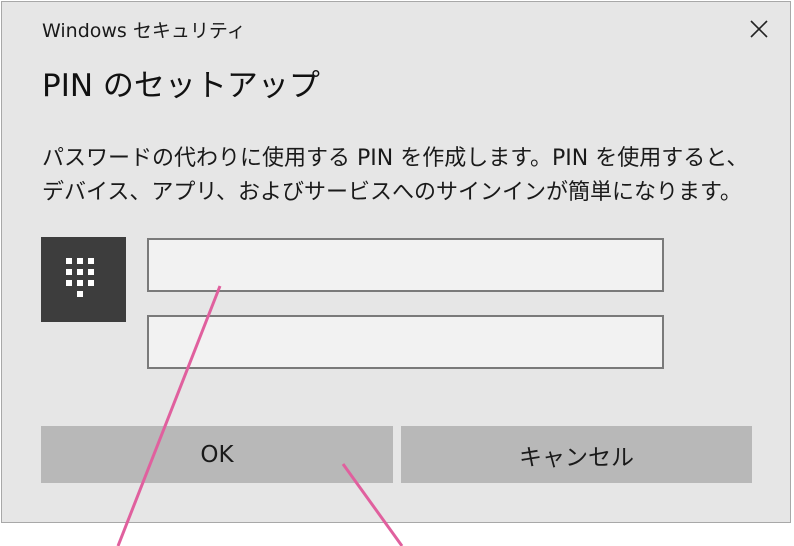 The width and height of the screenshot is (794, 546). I want to click on pin-keypad-tile, so click(83, 279).